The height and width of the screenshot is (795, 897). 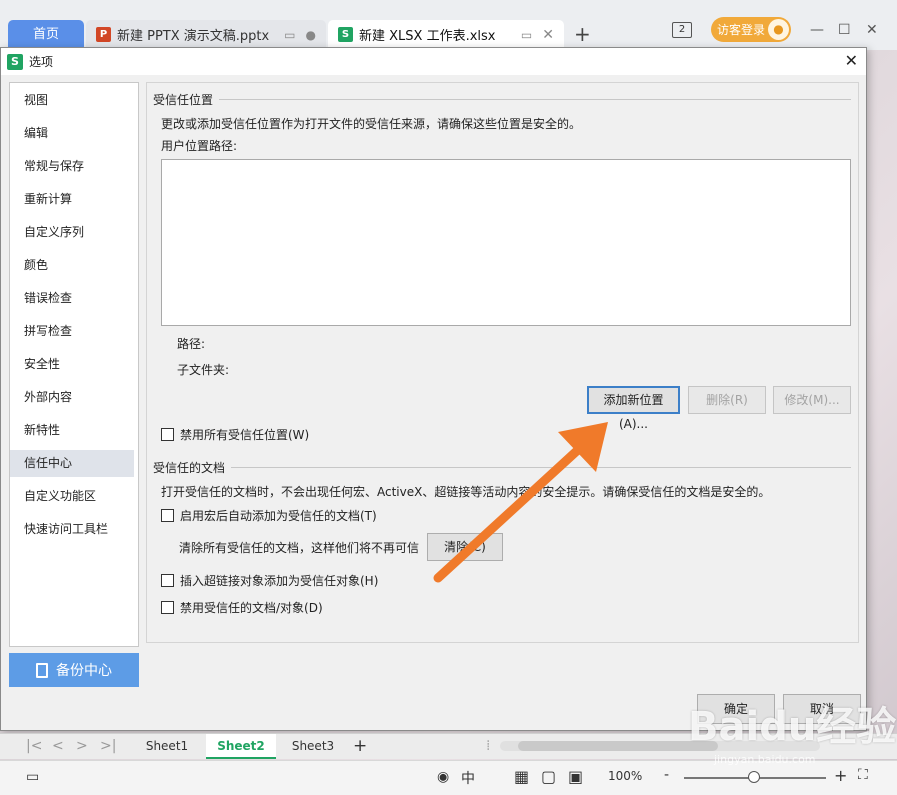 I want to click on trusted-locations-title: 受信任位置, so click(x=183, y=100).